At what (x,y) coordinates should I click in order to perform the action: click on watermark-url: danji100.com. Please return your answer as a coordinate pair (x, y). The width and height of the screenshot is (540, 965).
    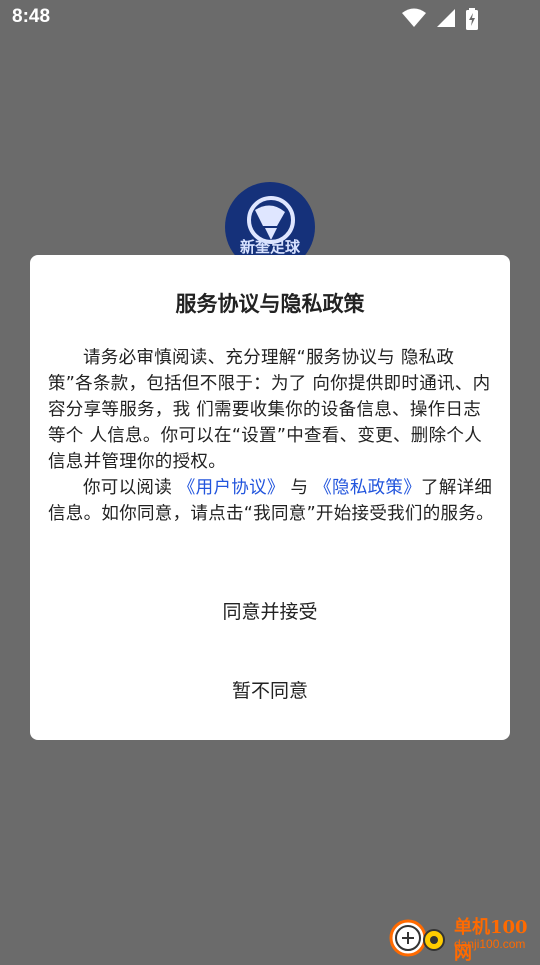
    Looking at the image, I should click on (490, 944).